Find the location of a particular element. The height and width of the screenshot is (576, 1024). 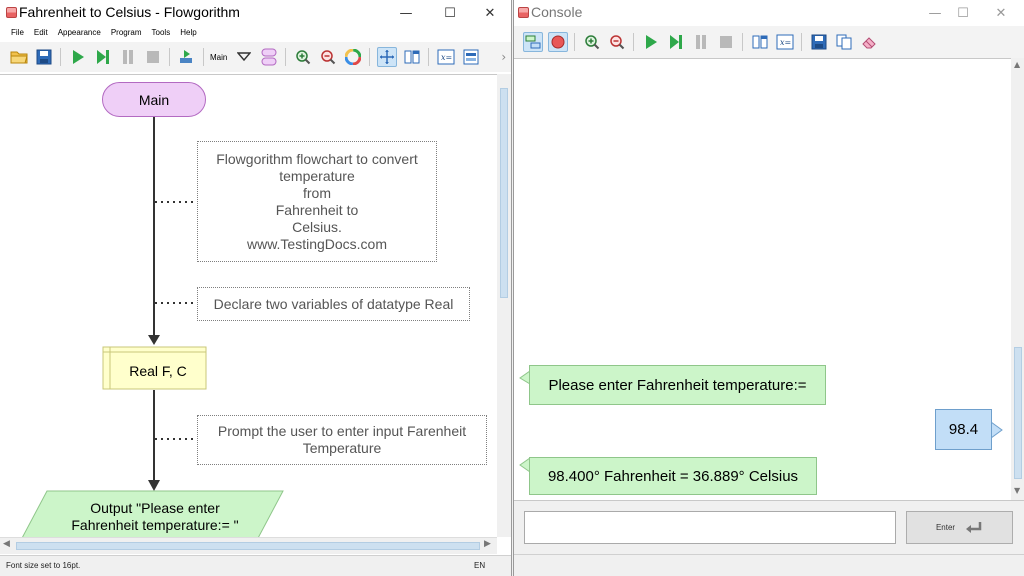

status-bar: Font size set to 16pt. EN is located at coordinates (255, 565).